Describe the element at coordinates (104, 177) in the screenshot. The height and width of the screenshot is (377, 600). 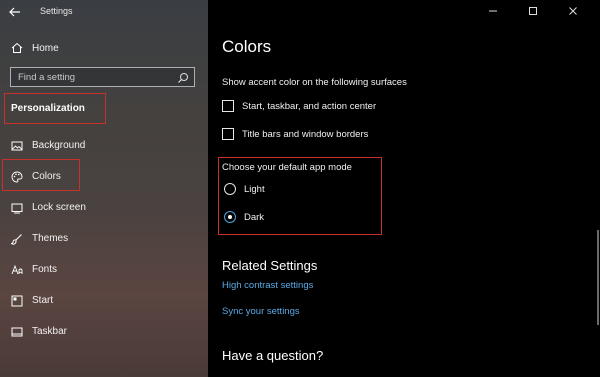
I see `sidebar-item-colors: Colors` at that location.